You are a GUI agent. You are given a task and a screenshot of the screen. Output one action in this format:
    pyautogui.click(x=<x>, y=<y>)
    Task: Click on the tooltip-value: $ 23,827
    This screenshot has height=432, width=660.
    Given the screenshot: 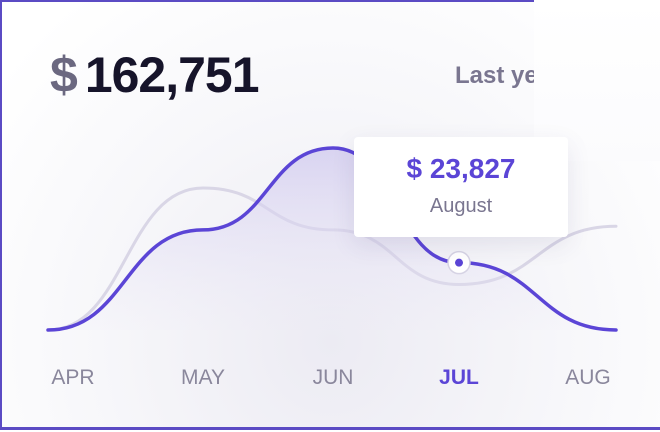 What is the action you would take?
    pyautogui.click(x=461, y=168)
    